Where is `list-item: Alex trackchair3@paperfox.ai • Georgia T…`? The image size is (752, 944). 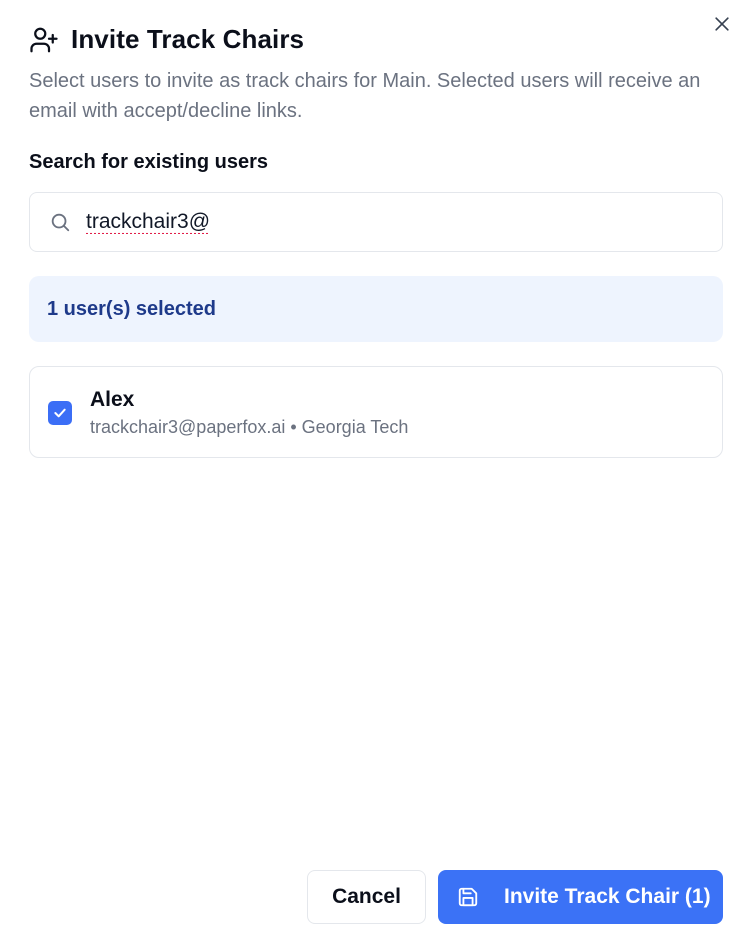
list-item: Alex trackchair3@paperfox.ai • Georgia T… is located at coordinates (376, 412).